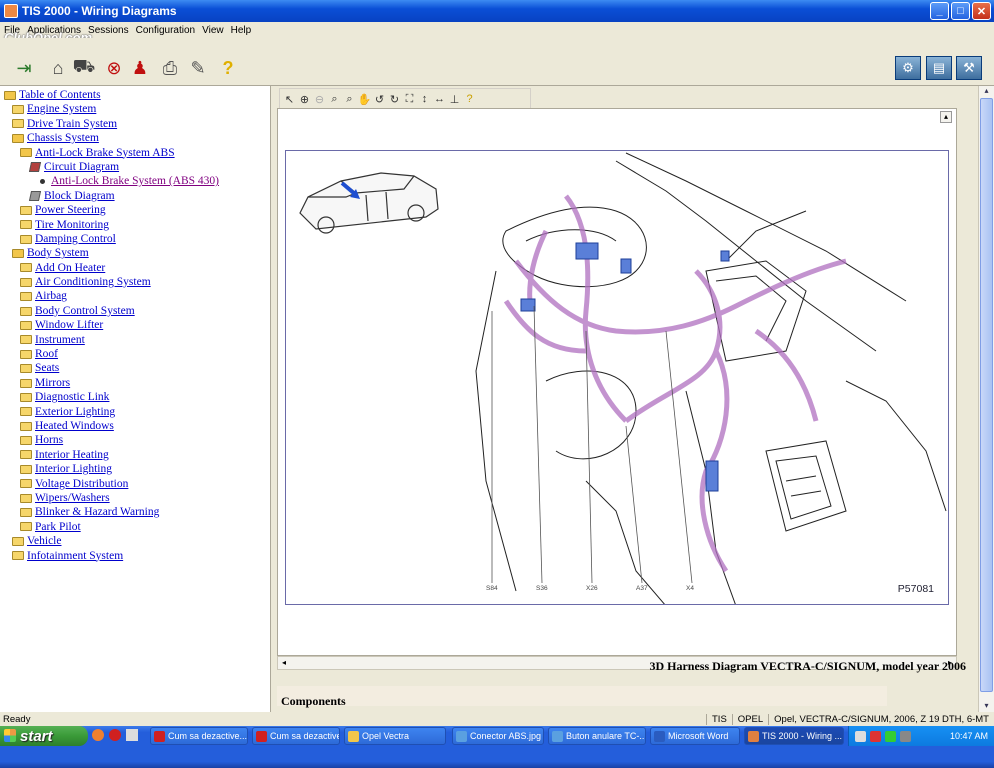  I want to click on zoom-in-icon: ⊕, so click(304, 99).